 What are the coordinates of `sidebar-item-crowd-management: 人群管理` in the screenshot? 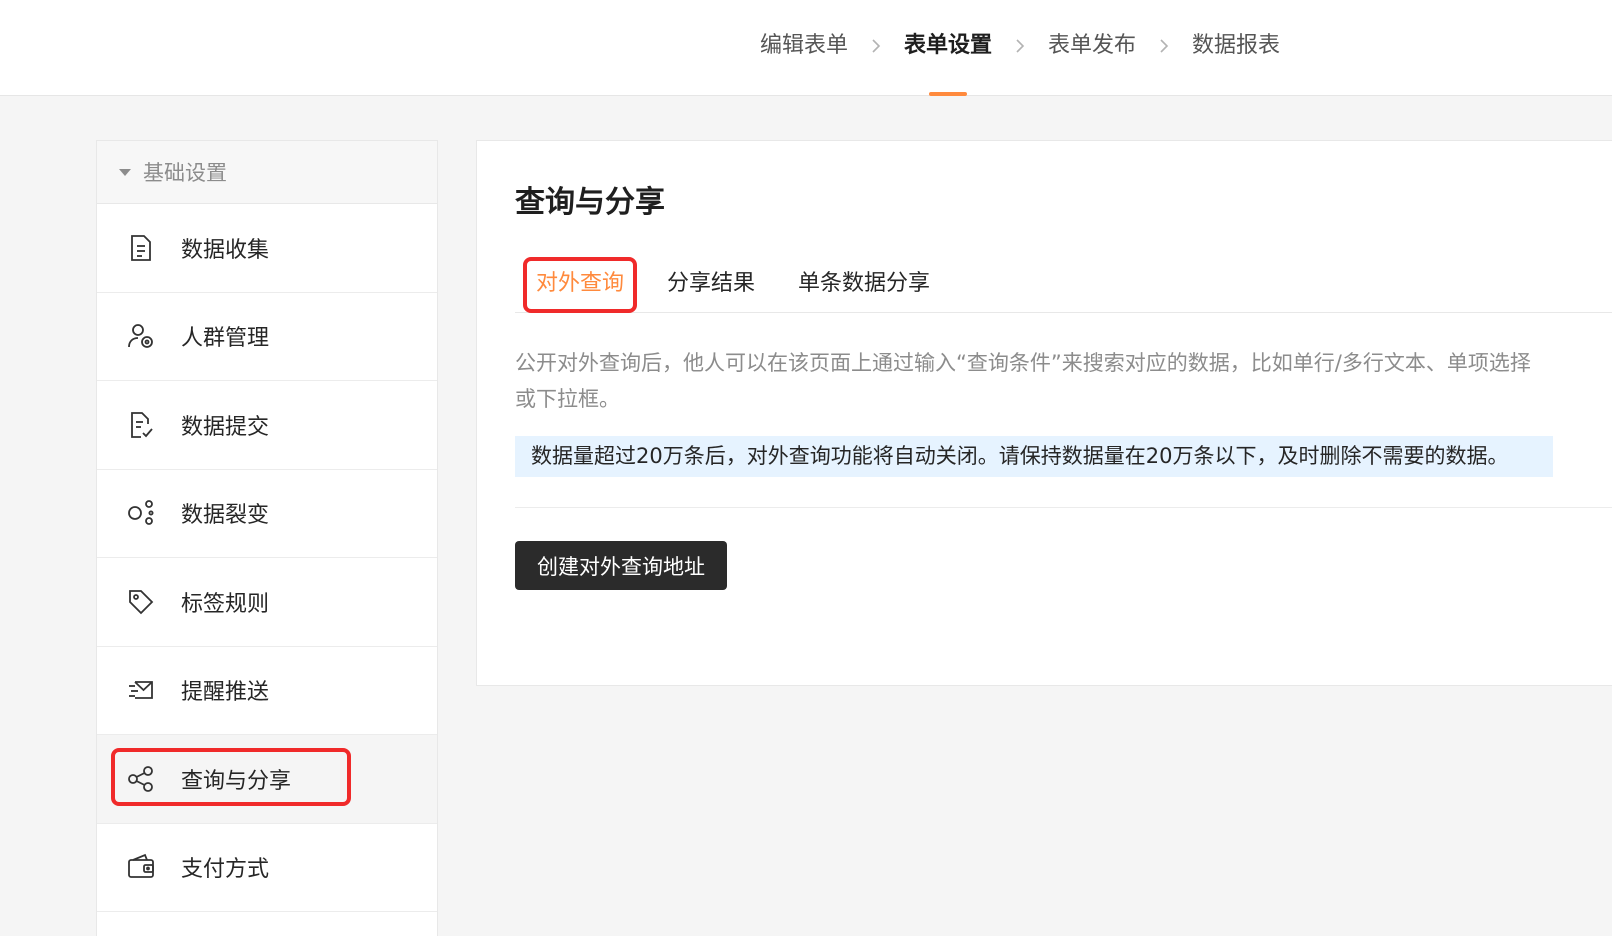 It's located at (267, 336).